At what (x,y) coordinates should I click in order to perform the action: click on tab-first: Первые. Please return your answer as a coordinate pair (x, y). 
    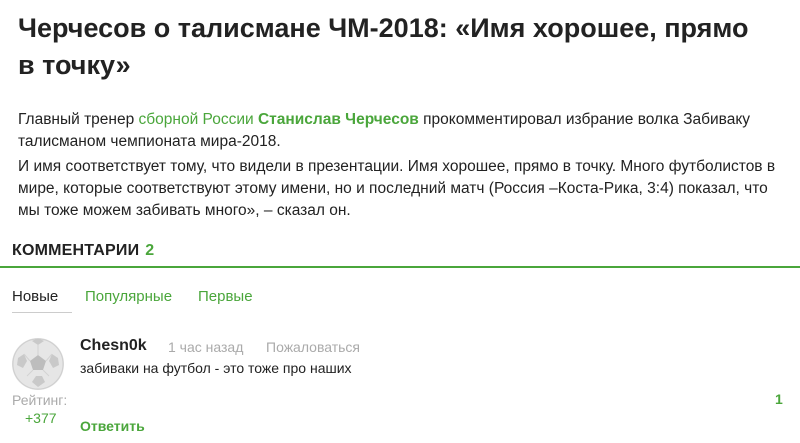
    Looking at the image, I should click on (225, 296).